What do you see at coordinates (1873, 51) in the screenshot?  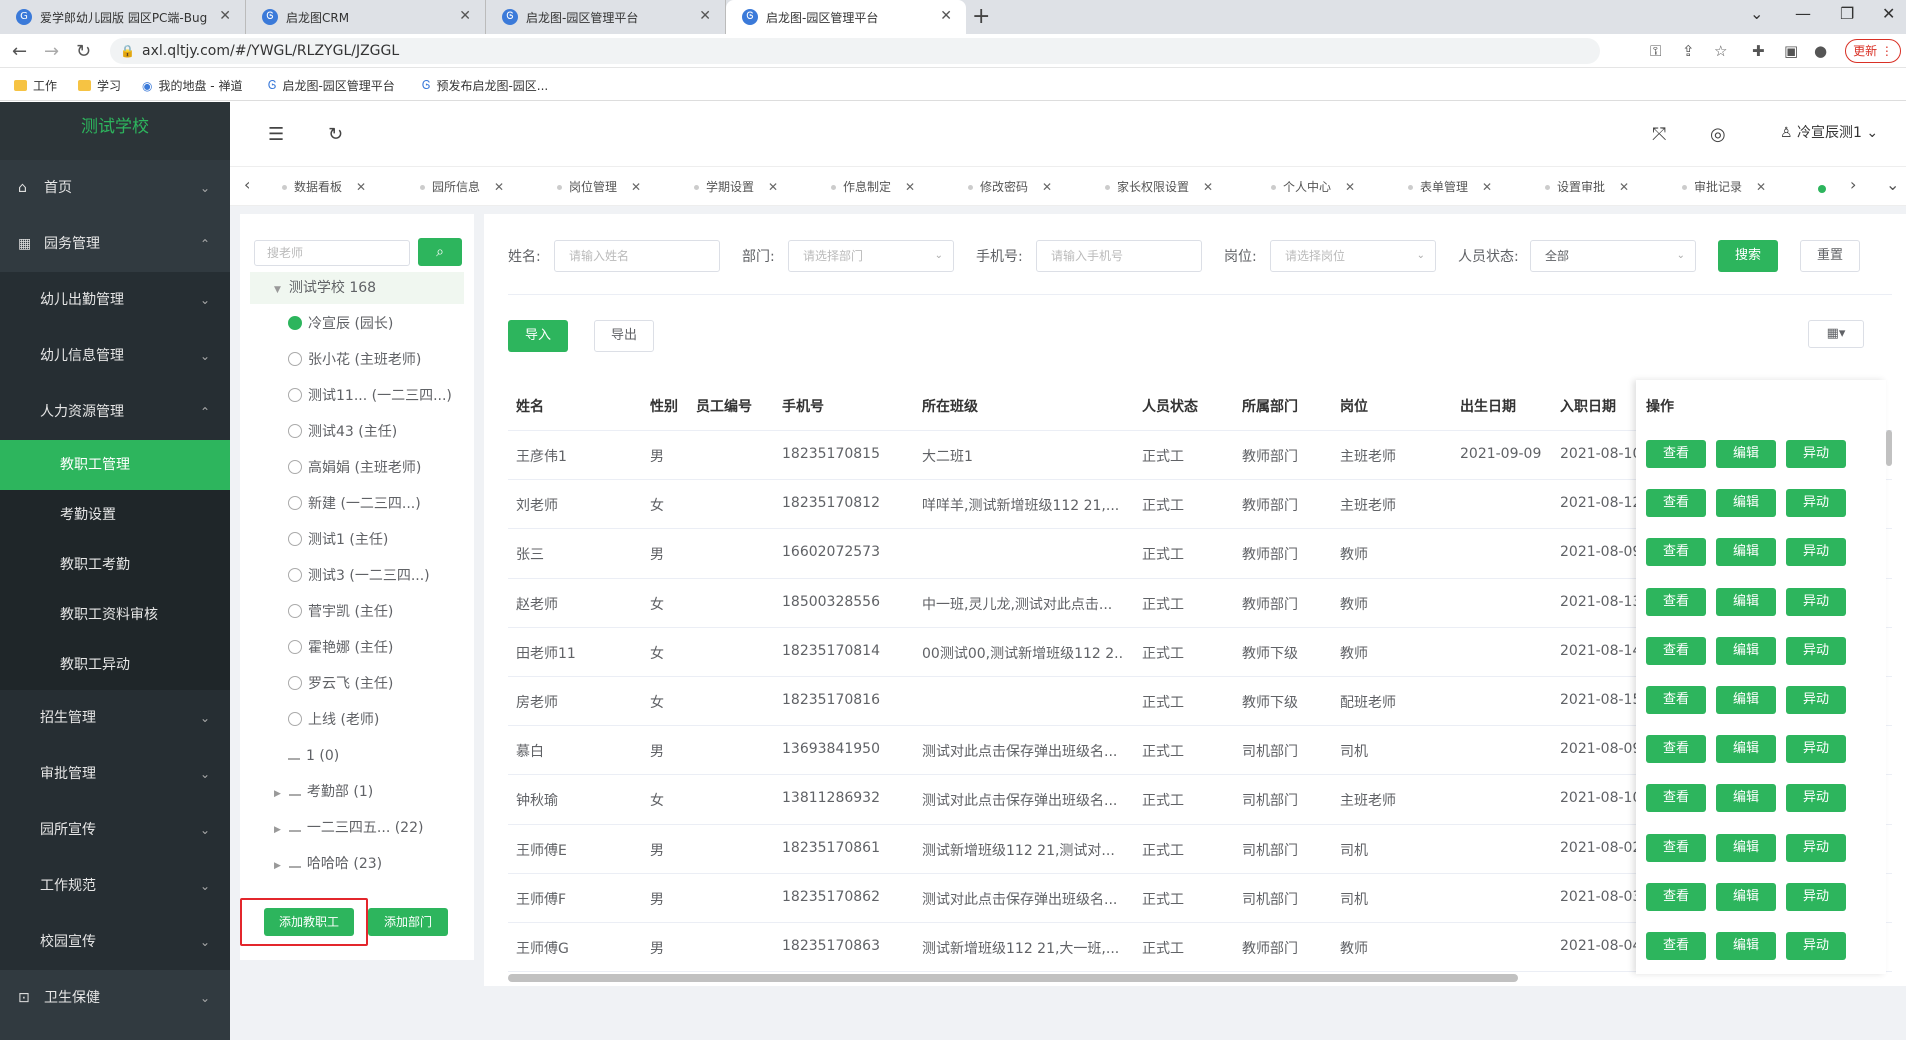 I see `update-button: 更新 ⋮` at bounding box center [1873, 51].